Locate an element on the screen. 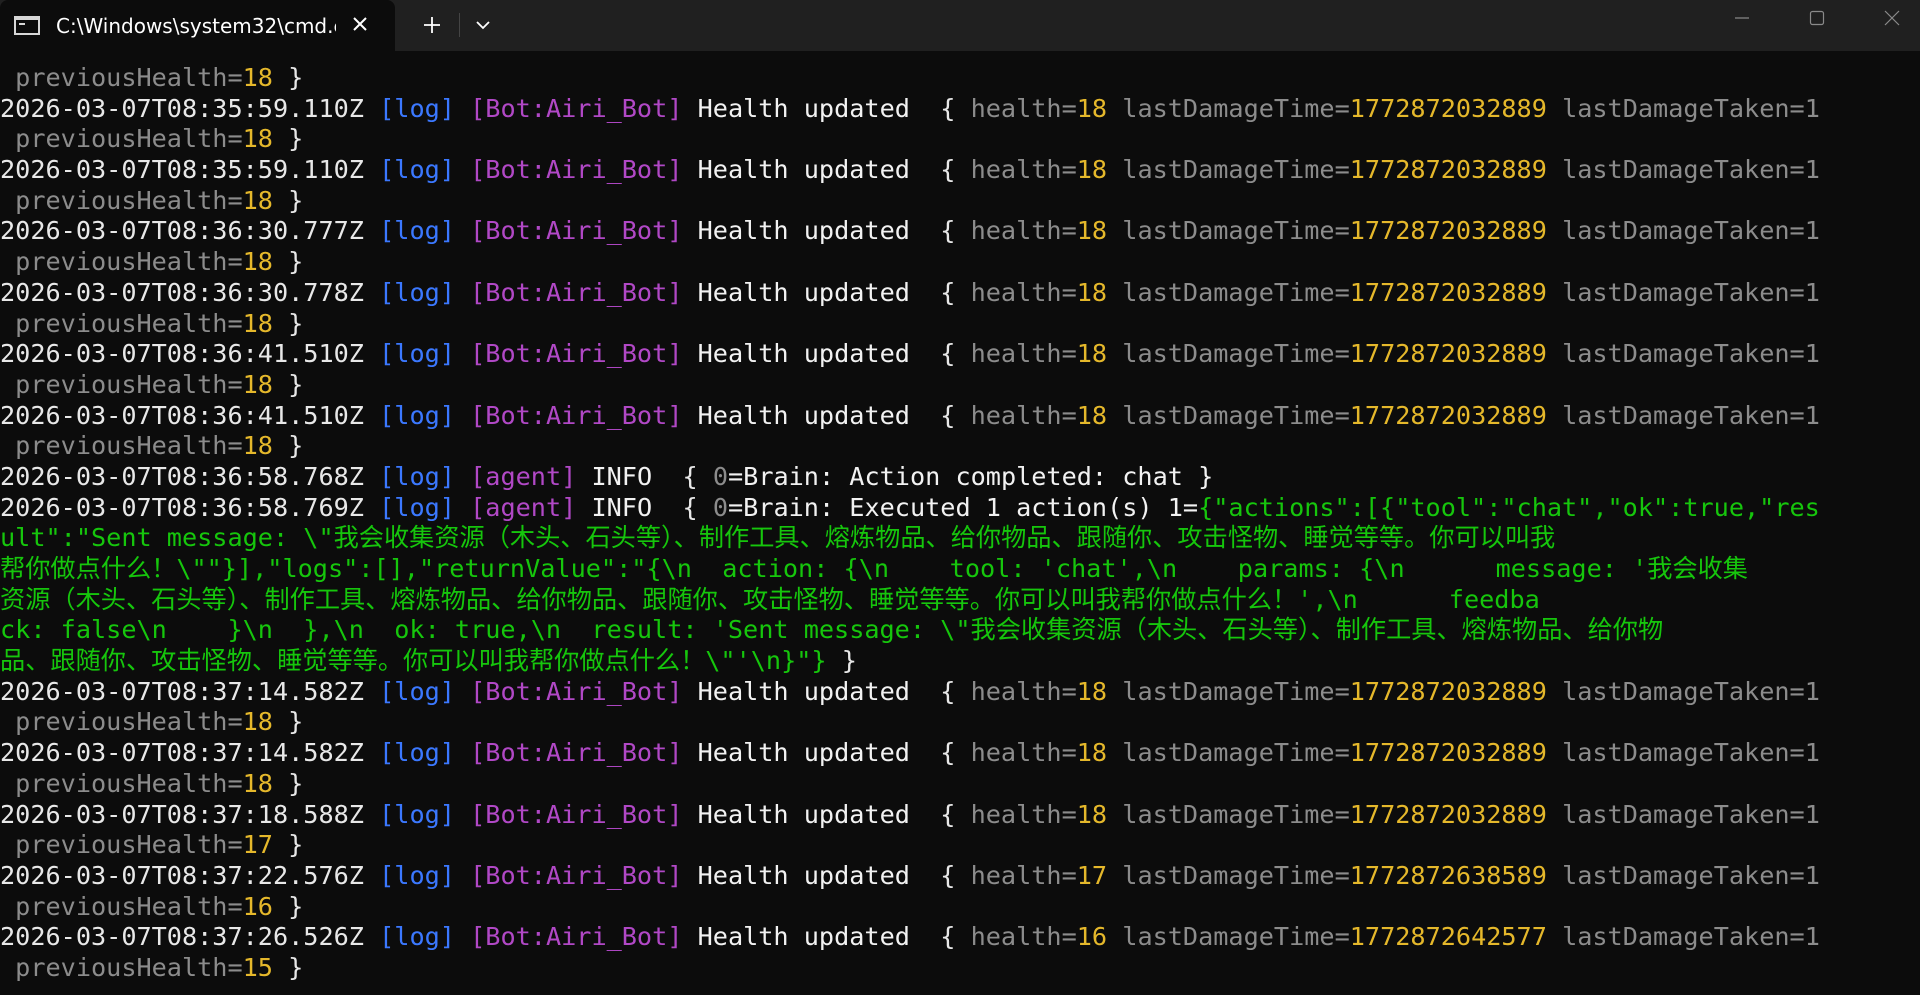 This screenshot has height=995, width=1920. close-window-button is located at coordinates (1887, 18).